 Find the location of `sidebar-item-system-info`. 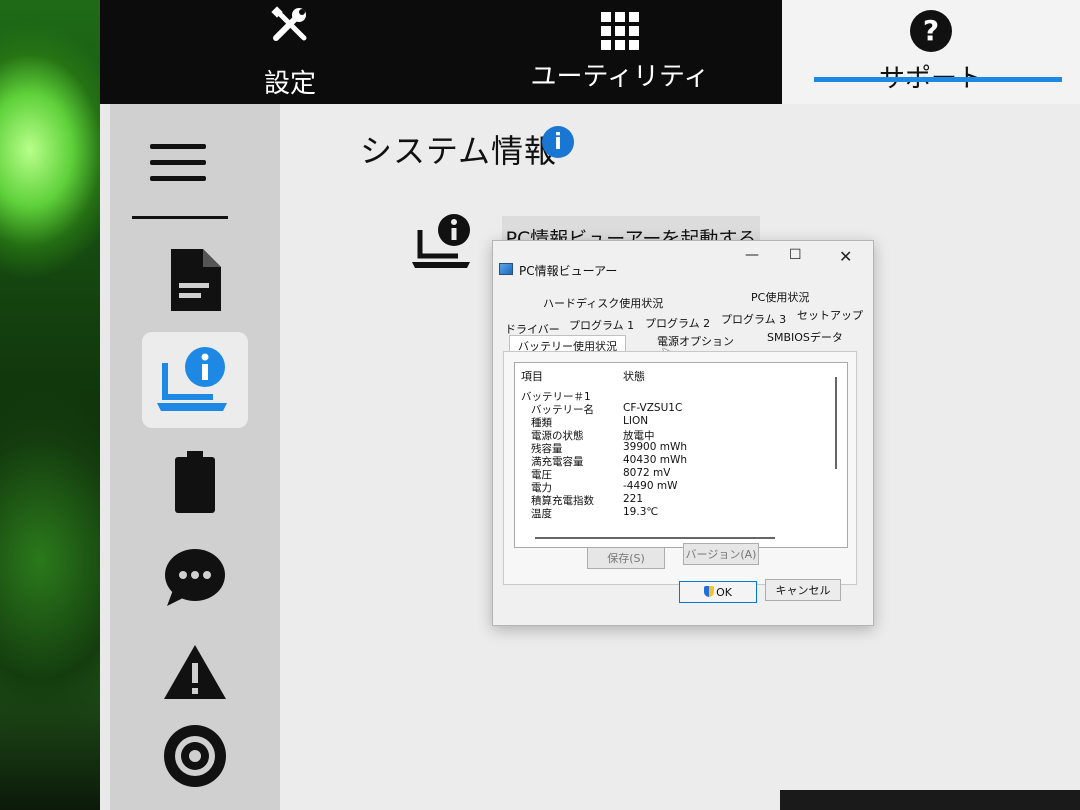

sidebar-item-system-info is located at coordinates (195, 380).